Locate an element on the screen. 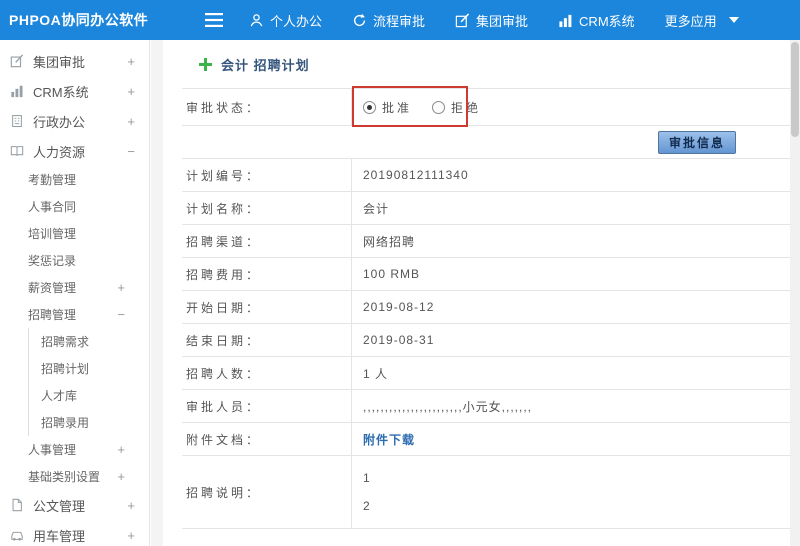 The image size is (800, 546). nav-item-workflow-approval: 流程审批 is located at coordinates (388, 20).